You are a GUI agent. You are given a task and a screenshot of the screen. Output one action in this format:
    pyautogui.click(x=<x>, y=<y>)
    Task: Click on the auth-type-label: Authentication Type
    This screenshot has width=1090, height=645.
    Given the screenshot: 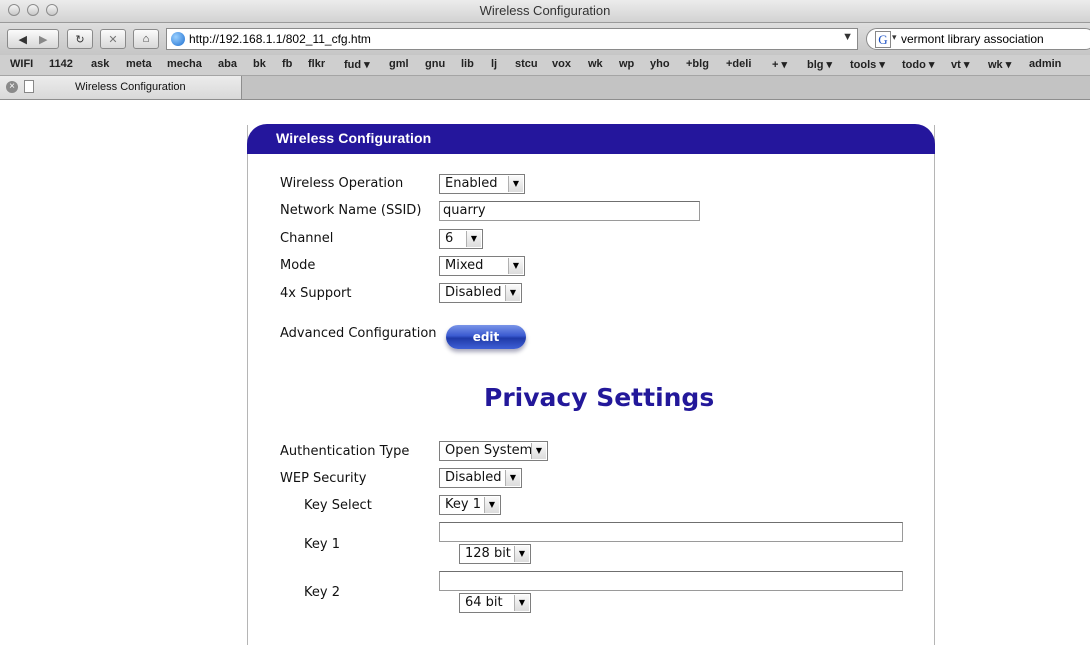 What is the action you would take?
    pyautogui.click(x=345, y=451)
    